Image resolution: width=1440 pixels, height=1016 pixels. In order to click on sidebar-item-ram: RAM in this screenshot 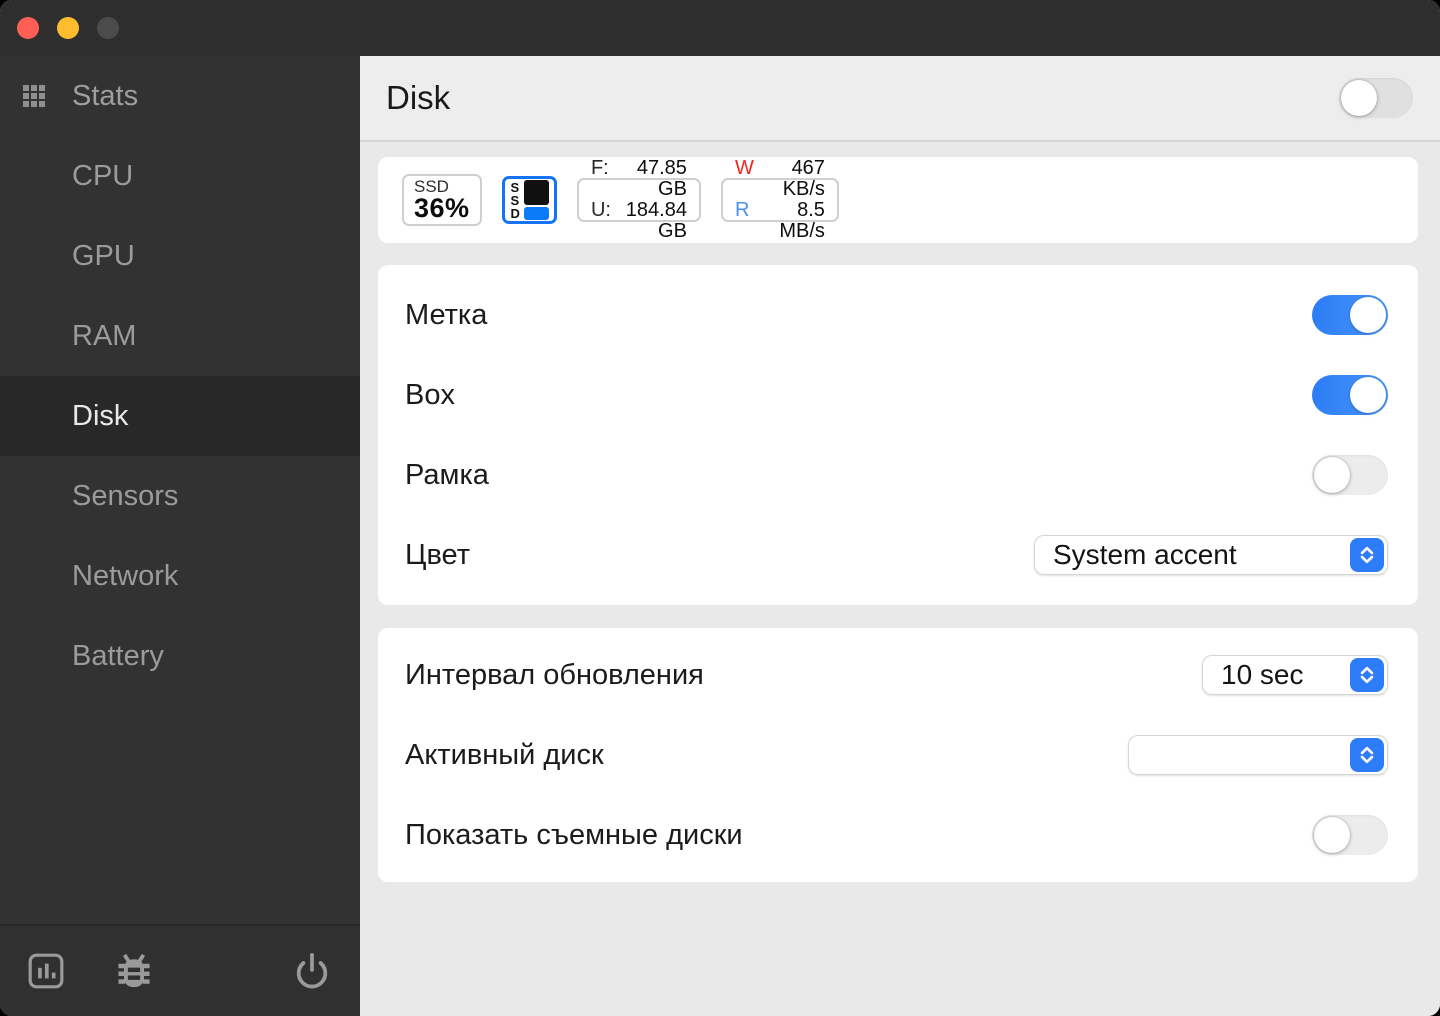, I will do `click(180, 336)`.